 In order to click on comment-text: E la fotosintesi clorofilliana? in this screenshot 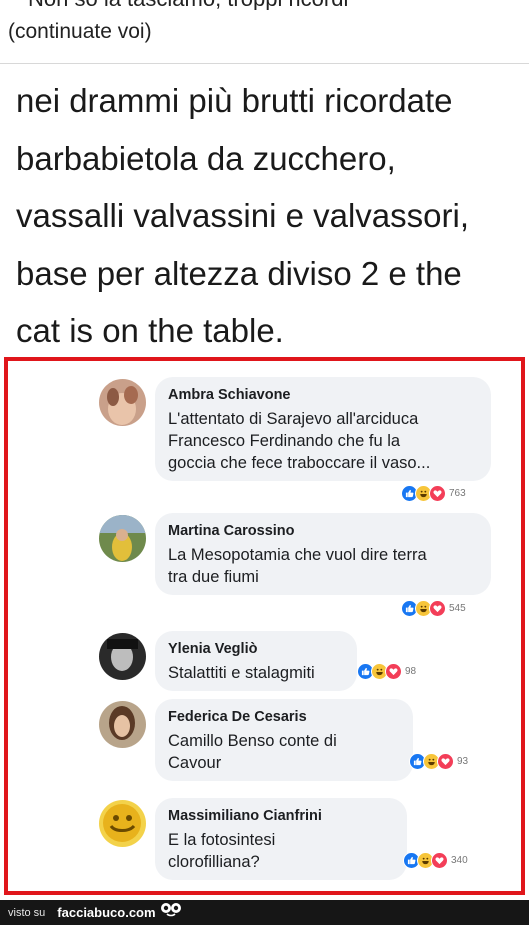, I will do `click(280, 851)`.